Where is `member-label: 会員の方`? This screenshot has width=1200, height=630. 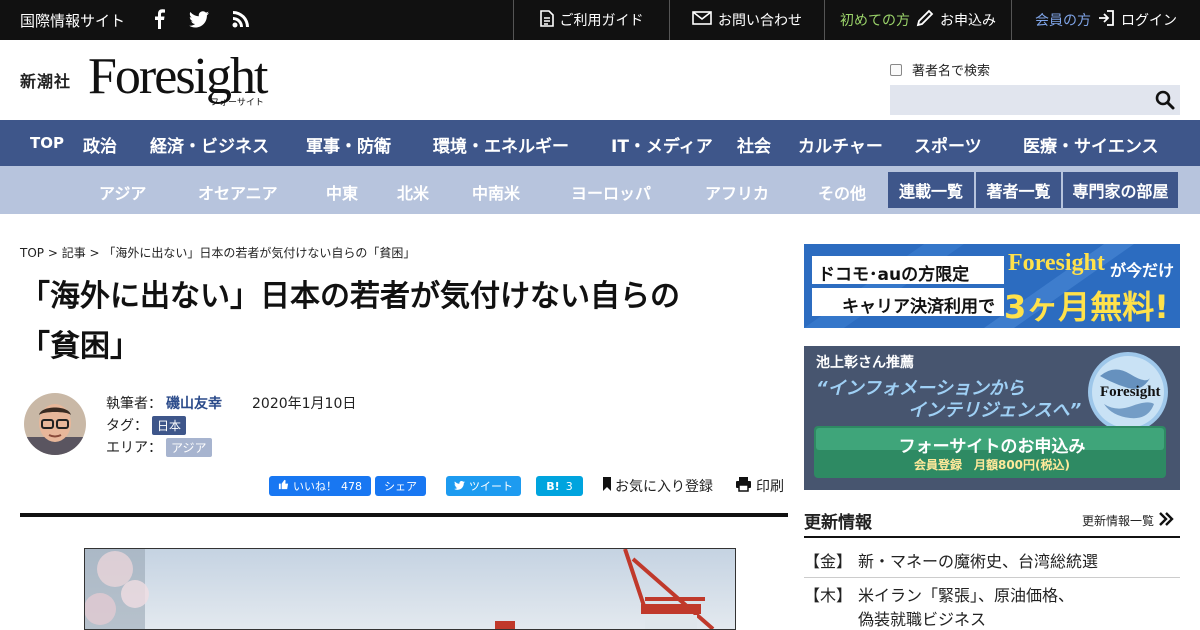 member-label: 会員の方 is located at coordinates (1063, 21).